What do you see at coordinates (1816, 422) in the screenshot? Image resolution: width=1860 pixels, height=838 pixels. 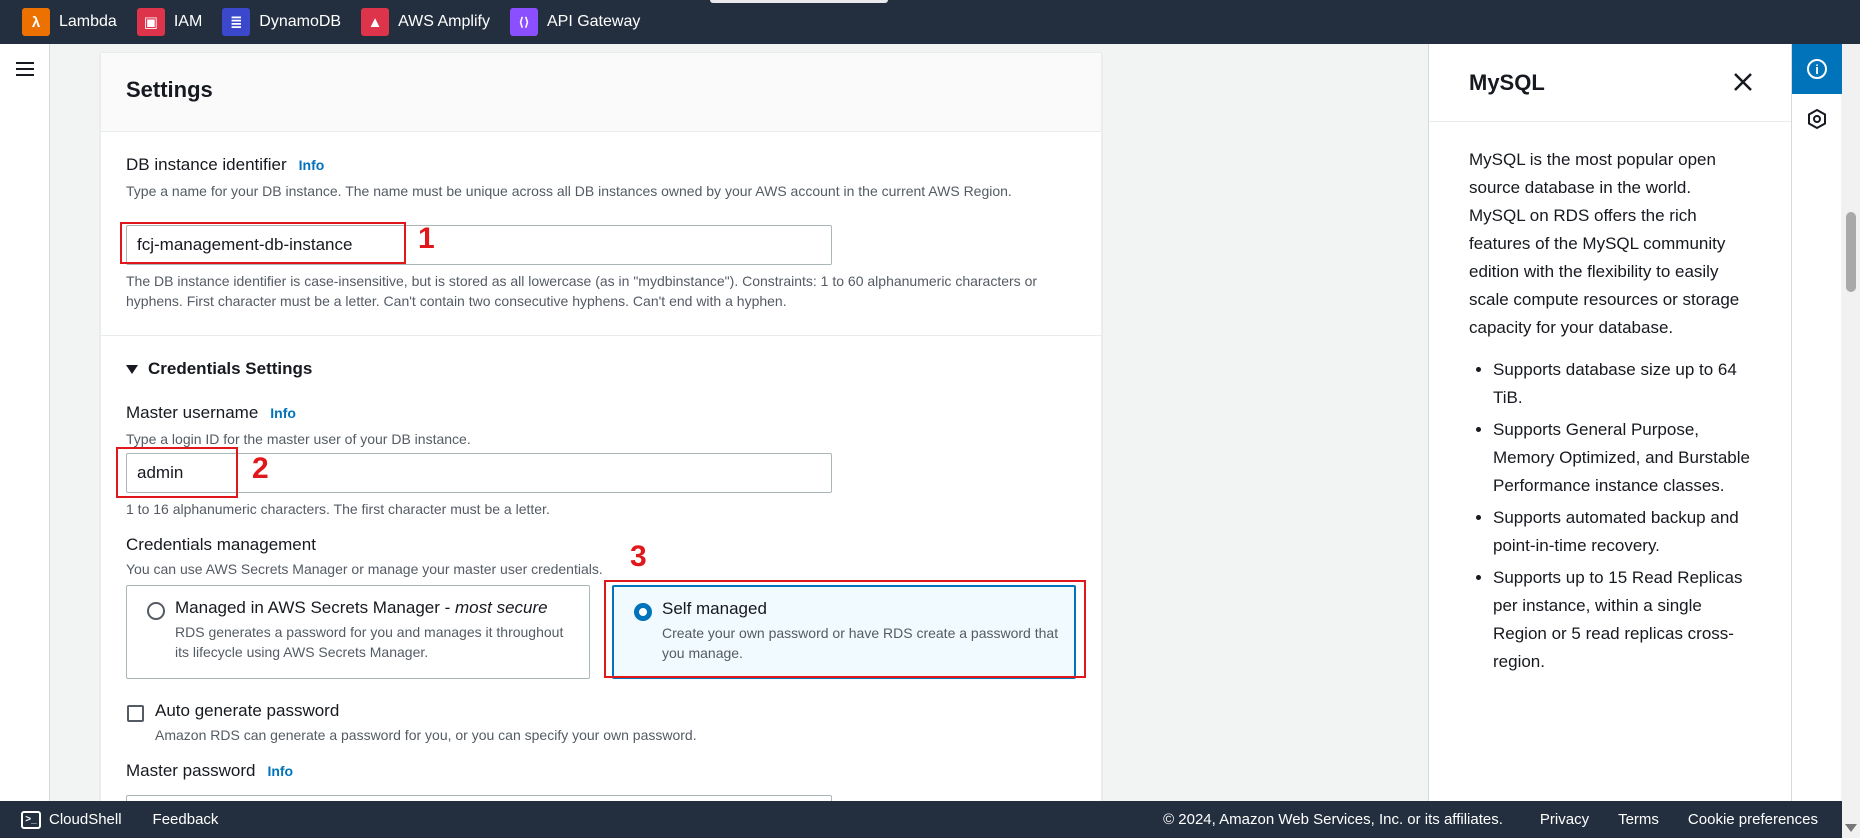 I see `tools-rail: i` at bounding box center [1816, 422].